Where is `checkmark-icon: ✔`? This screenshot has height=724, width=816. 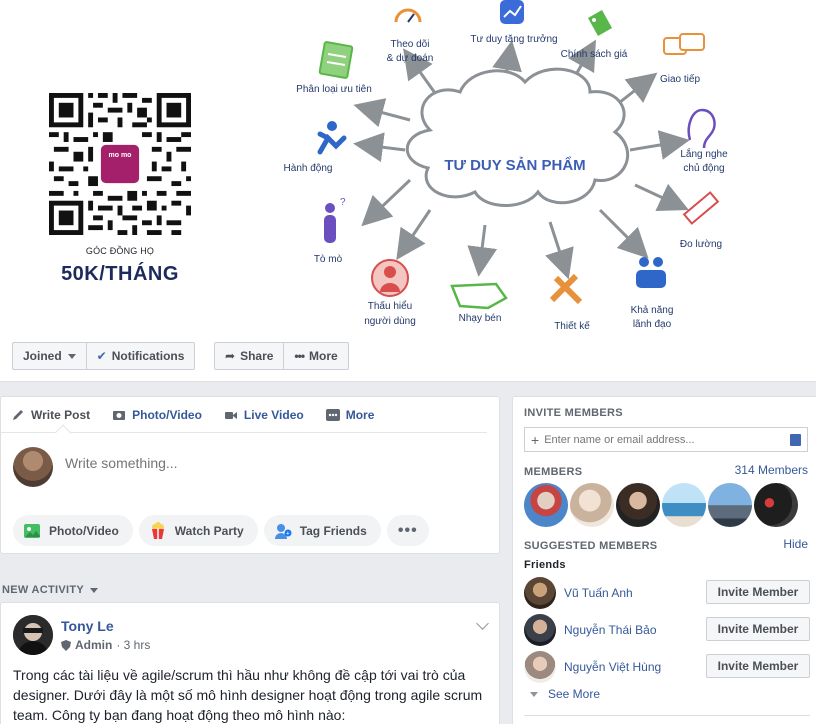
checkmark-icon: ✔ is located at coordinates (101, 356).